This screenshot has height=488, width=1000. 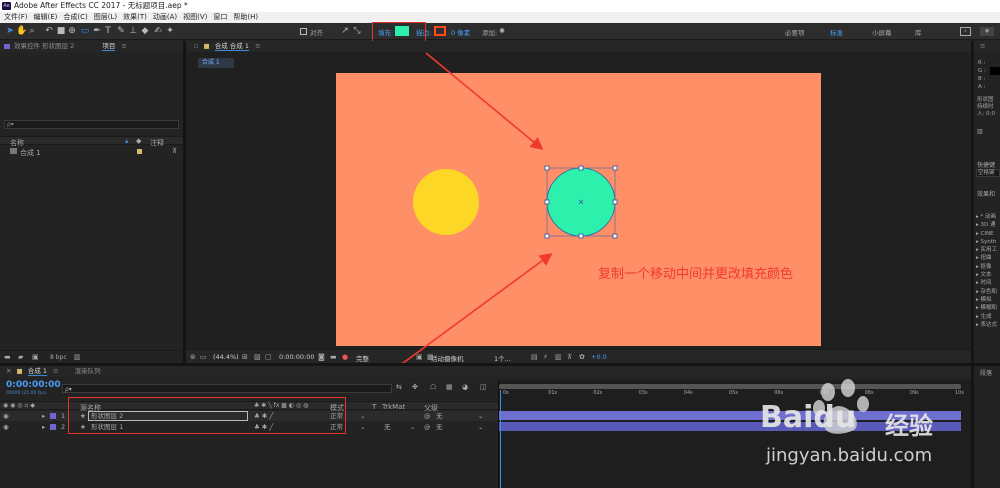 I want to click on info-b: B :, so click(x=982, y=79).